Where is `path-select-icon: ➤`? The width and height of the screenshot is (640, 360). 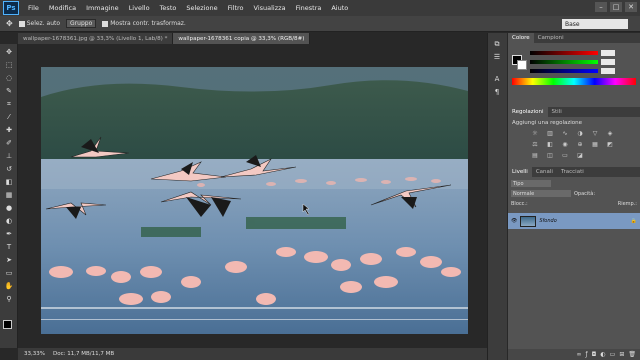 path-select-icon: ➤ is located at coordinates (9, 260).